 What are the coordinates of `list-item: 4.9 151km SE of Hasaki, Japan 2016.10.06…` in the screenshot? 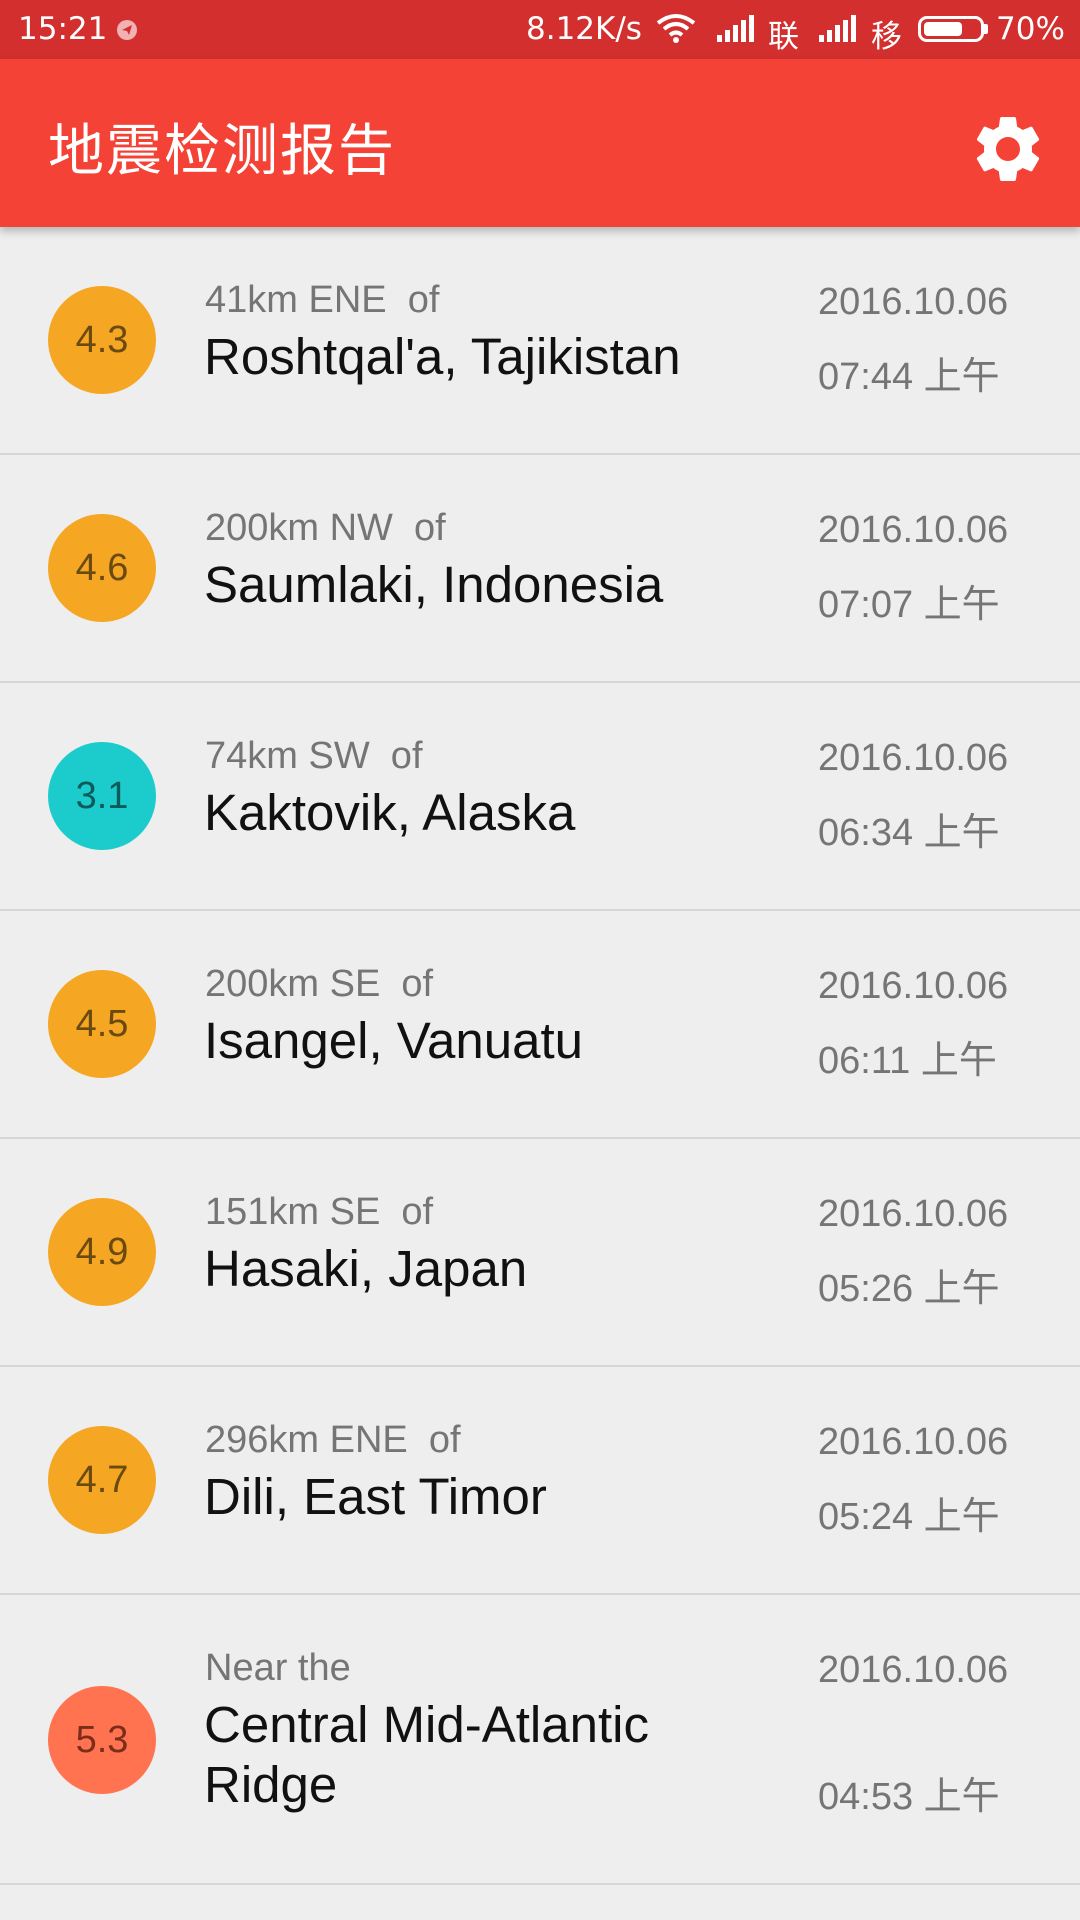 It's located at (540, 1253).